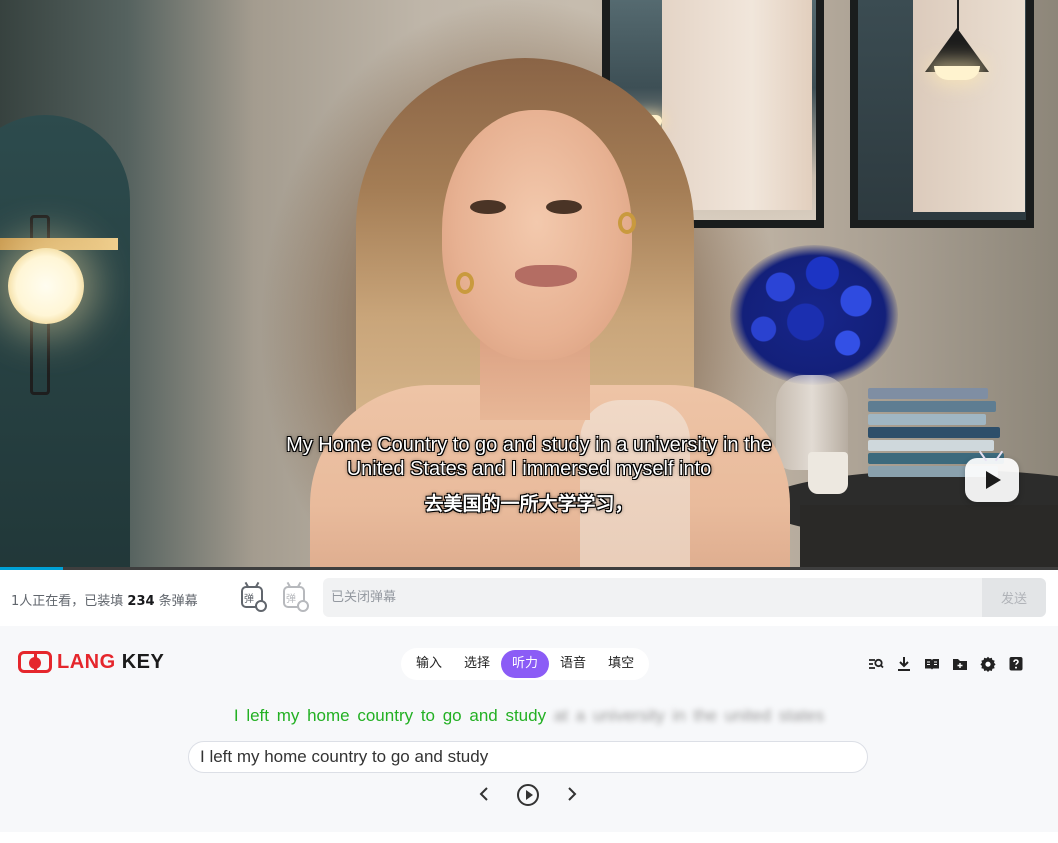 This screenshot has height=843, width=1058. Describe the element at coordinates (477, 664) in the screenshot. I see `tab-choice: 选择` at that location.